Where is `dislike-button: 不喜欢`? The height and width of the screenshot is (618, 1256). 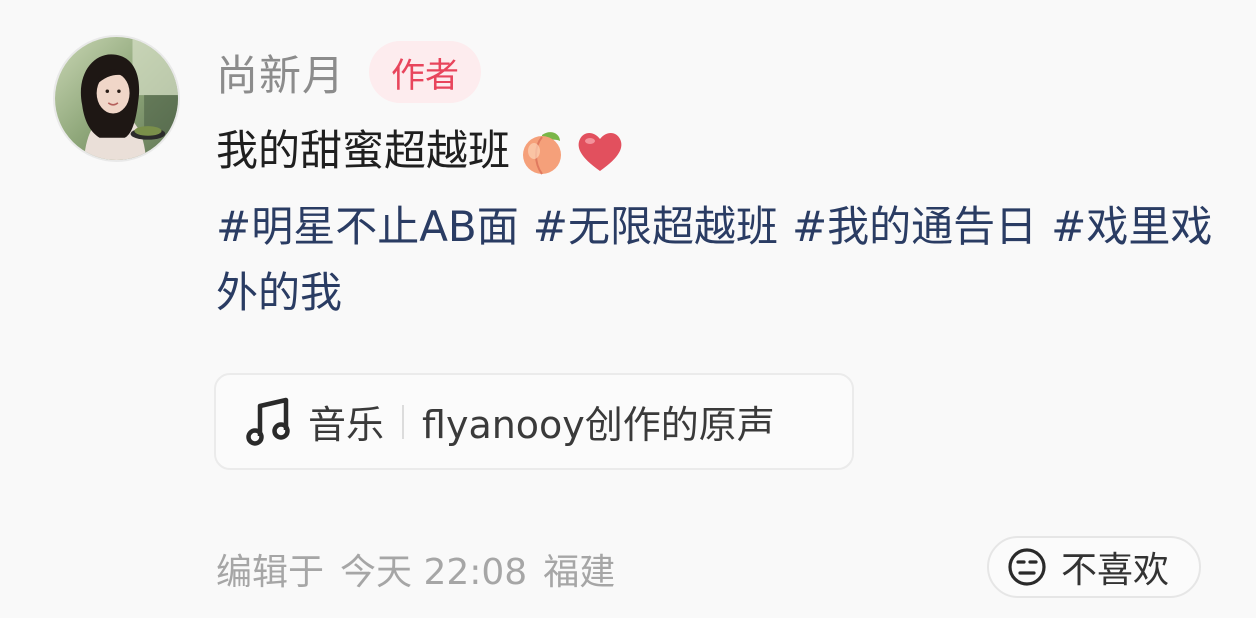 dislike-button: 不喜欢 is located at coordinates (1094, 567).